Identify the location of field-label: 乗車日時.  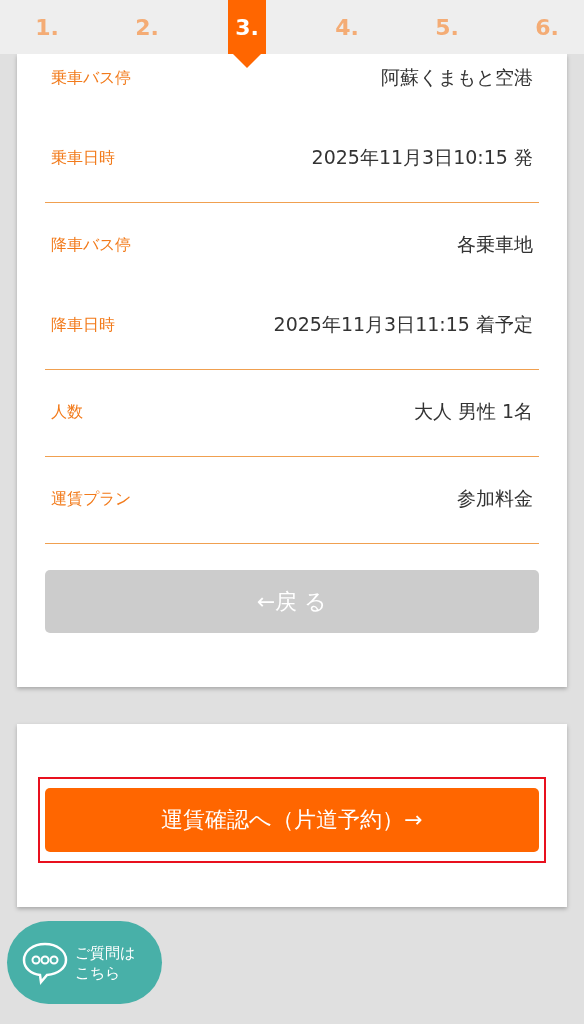
(83, 158).